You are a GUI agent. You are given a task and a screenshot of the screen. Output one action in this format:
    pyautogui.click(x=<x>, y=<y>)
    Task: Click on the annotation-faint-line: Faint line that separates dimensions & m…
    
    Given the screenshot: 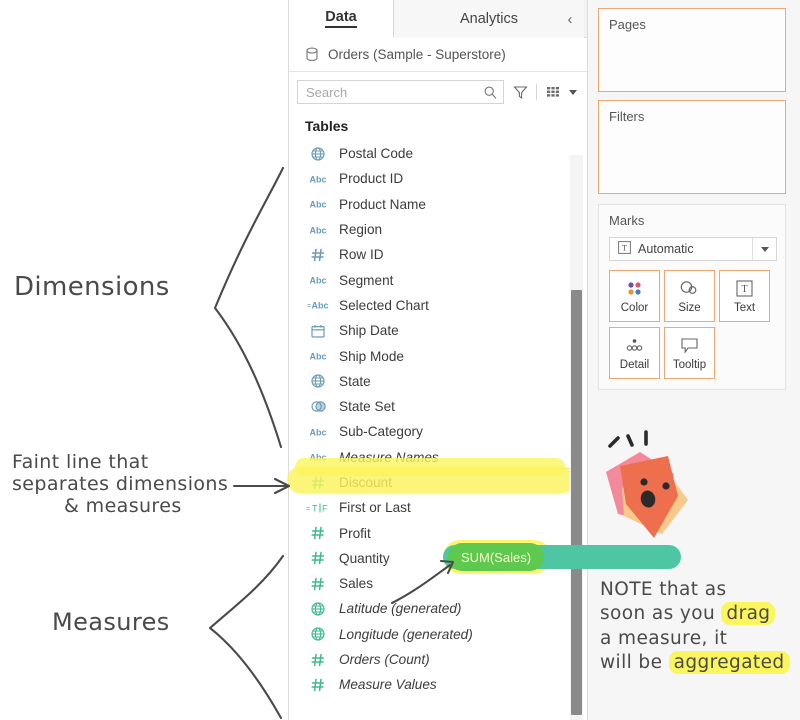 What is the action you would take?
    pyautogui.click(x=120, y=484)
    